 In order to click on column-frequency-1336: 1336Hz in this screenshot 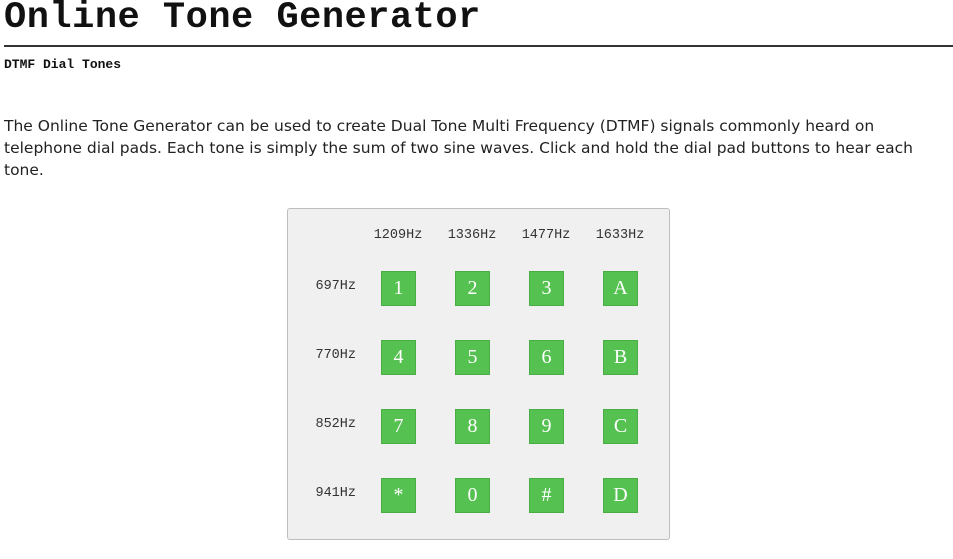, I will do `click(472, 235)`.